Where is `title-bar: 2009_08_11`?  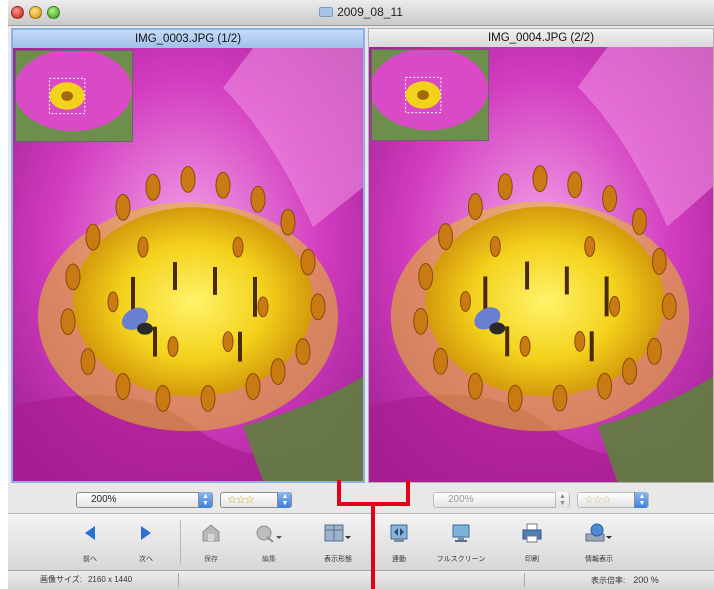
title-bar: 2009_08_11 is located at coordinates (361, 13).